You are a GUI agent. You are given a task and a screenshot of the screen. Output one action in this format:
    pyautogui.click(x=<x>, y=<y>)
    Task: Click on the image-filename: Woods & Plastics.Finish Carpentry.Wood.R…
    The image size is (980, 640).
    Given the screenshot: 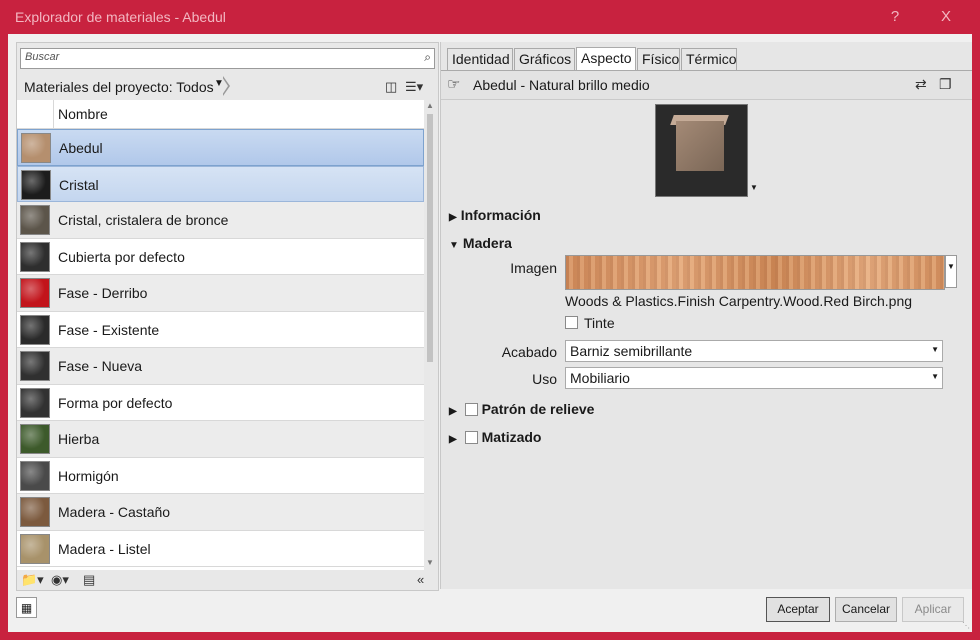 What is the action you would take?
    pyautogui.click(x=738, y=301)
    